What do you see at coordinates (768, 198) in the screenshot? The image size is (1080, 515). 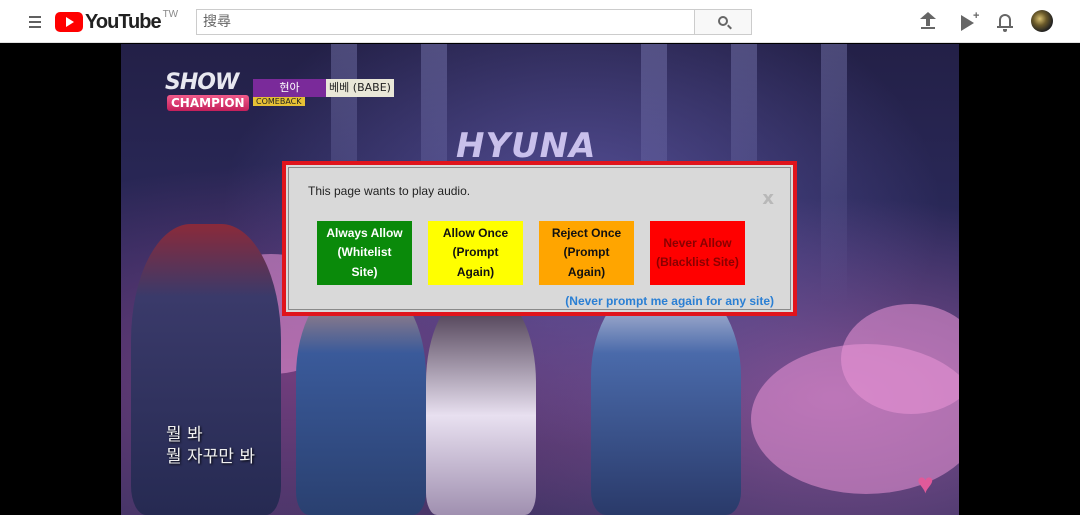 I see `close-icon: x` at bounding box center [768, 198].